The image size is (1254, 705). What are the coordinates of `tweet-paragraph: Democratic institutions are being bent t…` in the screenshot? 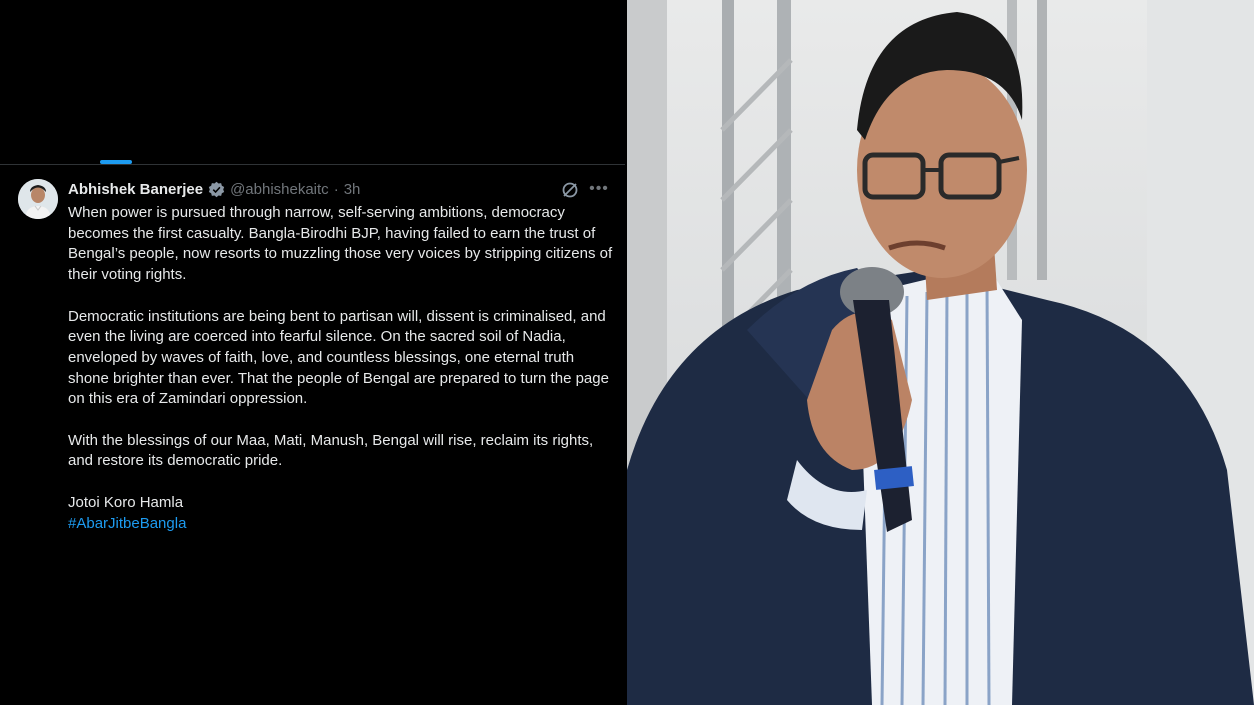 It's located at (338, 357).